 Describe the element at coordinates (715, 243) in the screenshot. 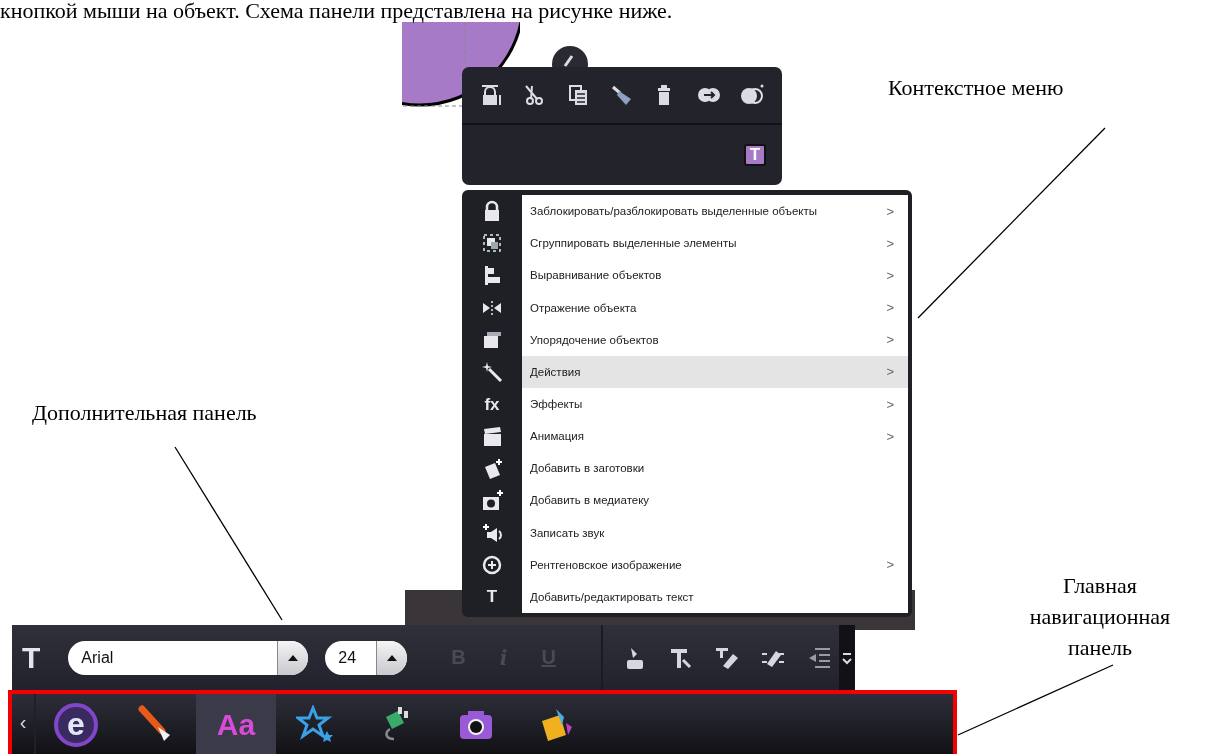

I see `menu-item: Сгруппировать выделенные элементы >` at that location.